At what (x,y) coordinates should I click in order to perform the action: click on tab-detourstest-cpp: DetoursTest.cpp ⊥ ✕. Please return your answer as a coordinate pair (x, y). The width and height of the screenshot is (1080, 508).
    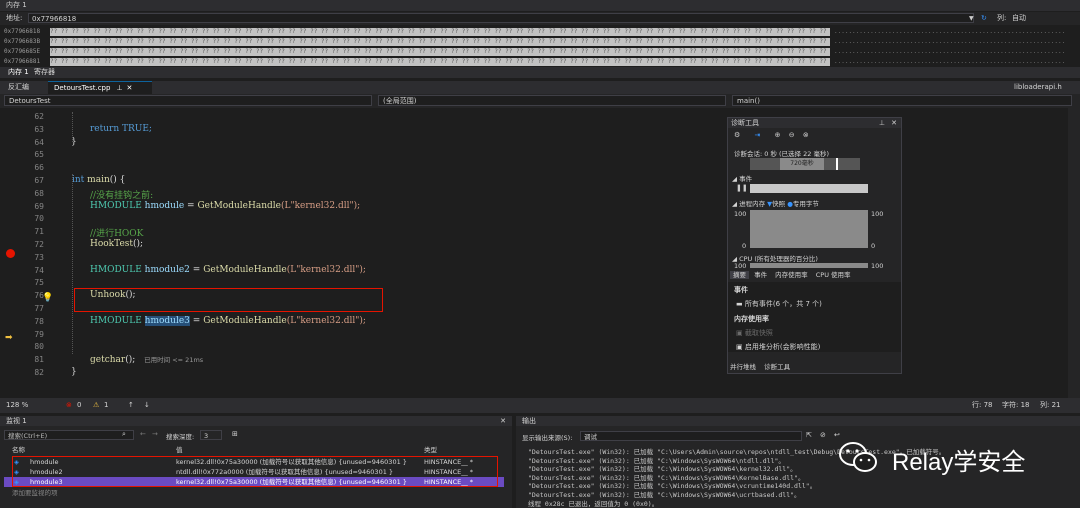
    Looking at the image, I should click on (100, 88).